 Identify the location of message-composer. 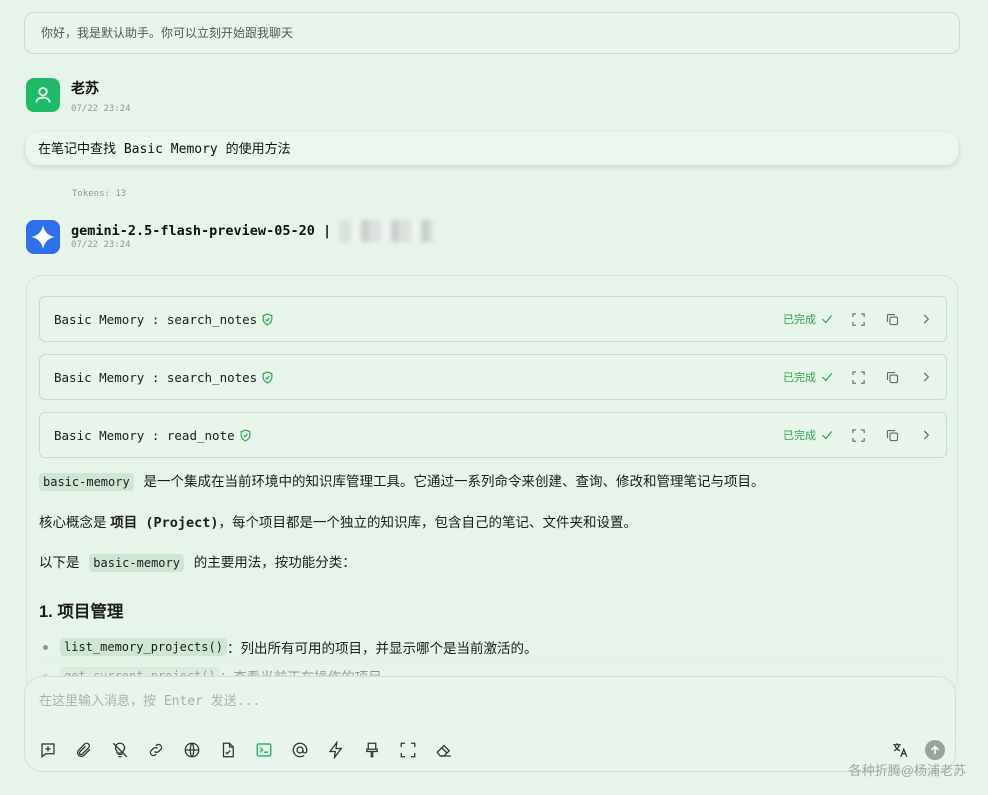
(490, 724).